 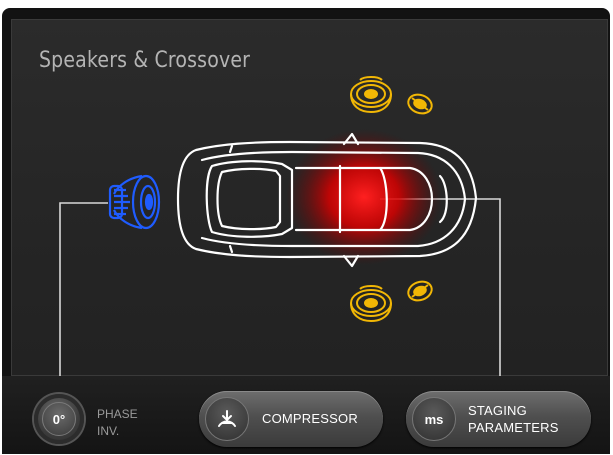 What do you see at coordinates (227, 419) in the screenshot?
I see `compressor-icon` at bounding box center [227, 419].